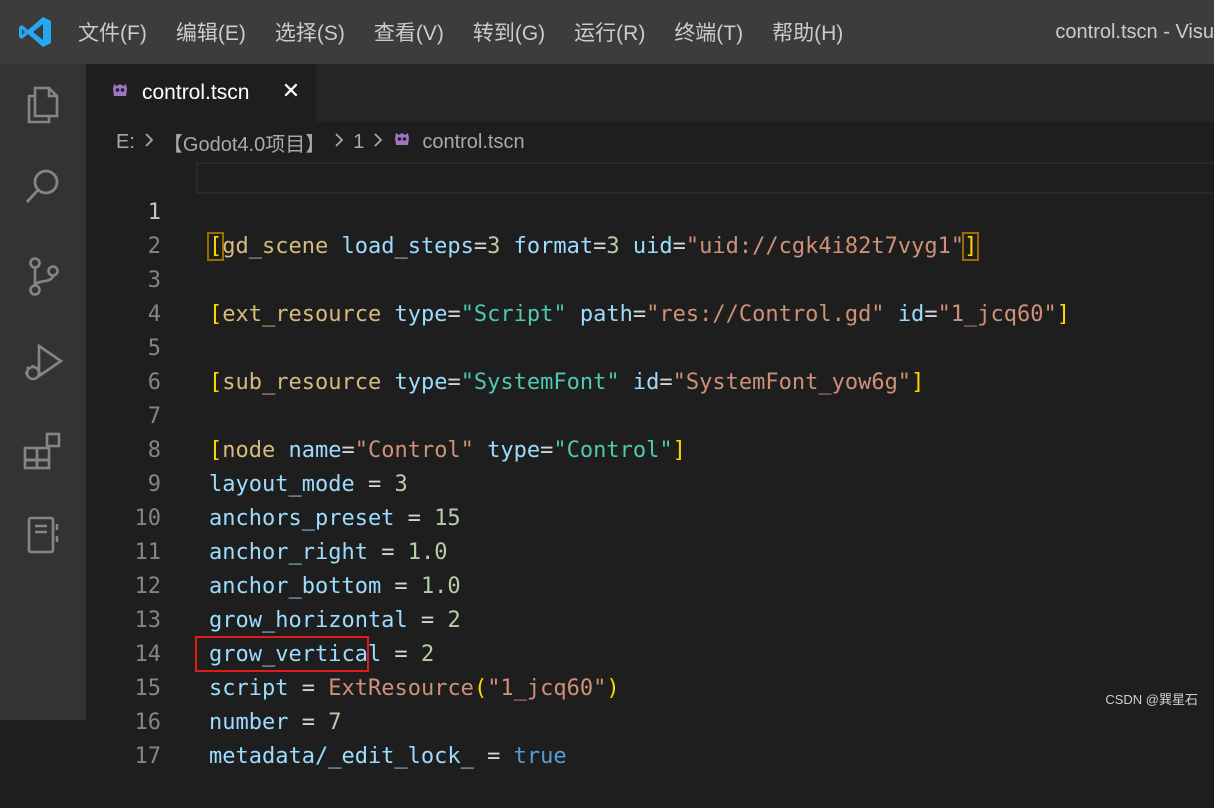 The image size is (1214, 808). Describe the element at coordinates (291, 91) in the screenshot. I see `close-icon: ✕` at that location.